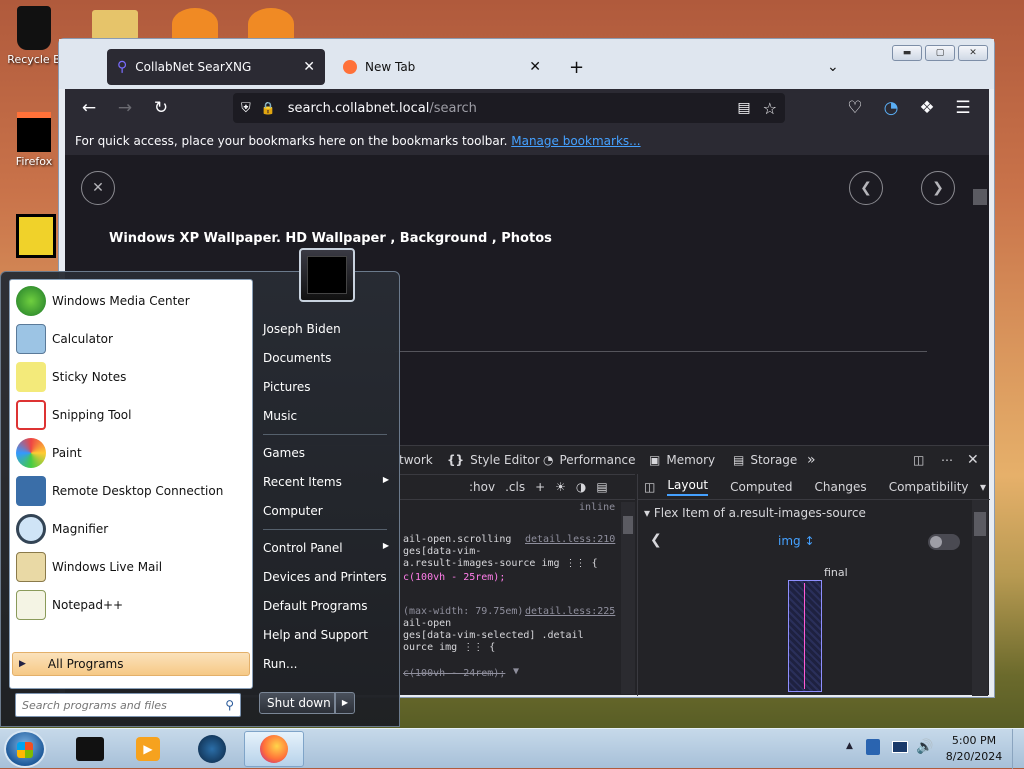 Image resolution: width=1024 pixels, height=769 pixels. I want to click on search-field, so click(117, 705).